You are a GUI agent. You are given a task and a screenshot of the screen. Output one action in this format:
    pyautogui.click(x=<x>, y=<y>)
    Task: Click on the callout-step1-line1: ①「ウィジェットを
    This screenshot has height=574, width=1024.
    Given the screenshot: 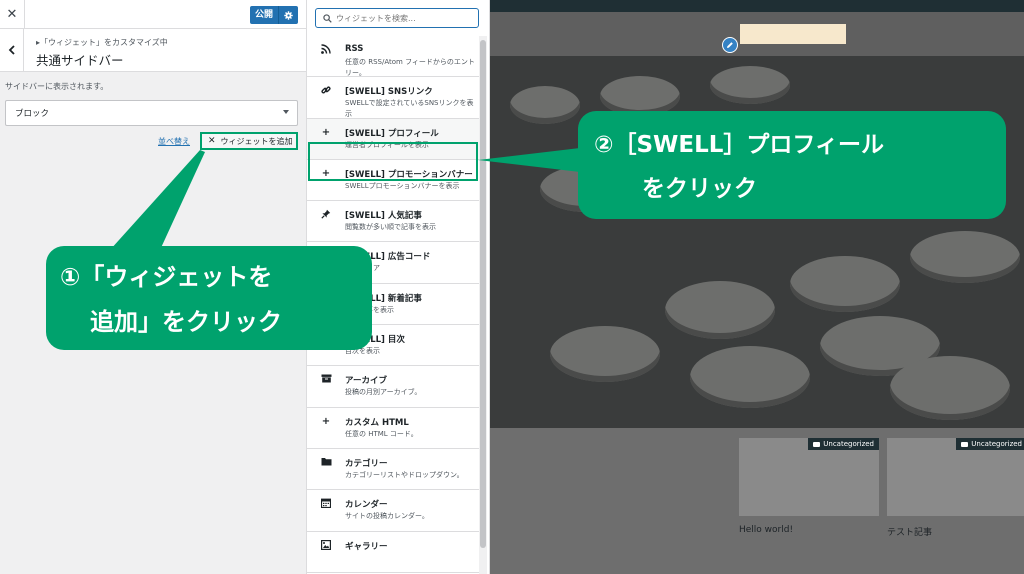 What is the action you would take?
    pyautogui.click(x=166, y=277)
    